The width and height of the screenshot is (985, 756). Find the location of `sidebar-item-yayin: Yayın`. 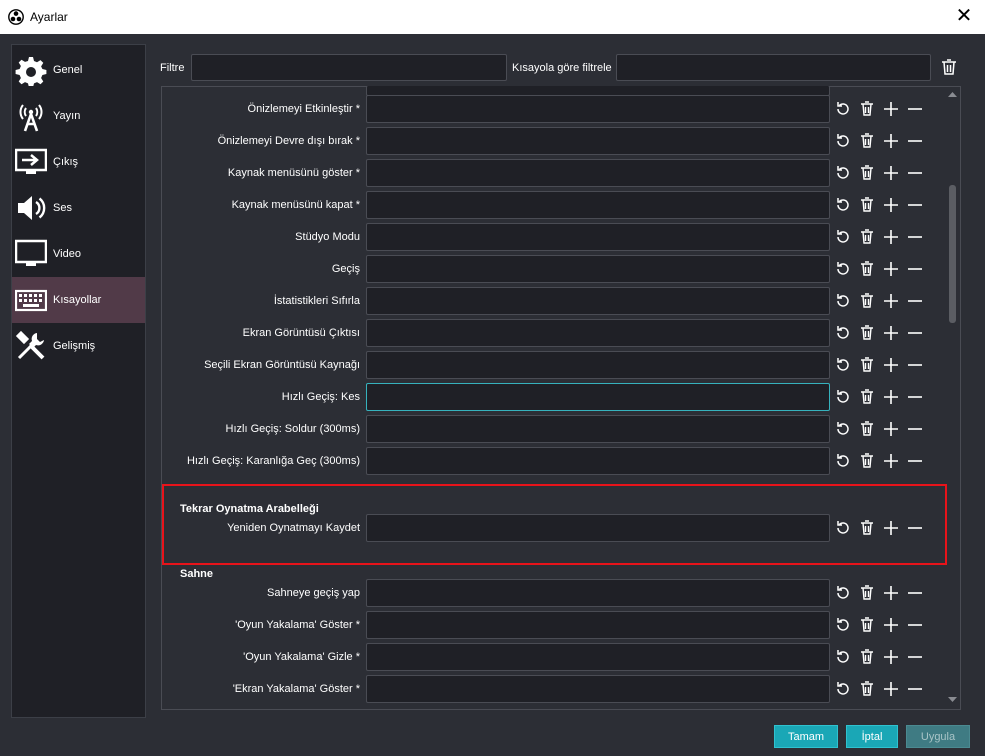

sidebar-item-yayin: Yayın is located at coordinates (78, 116).